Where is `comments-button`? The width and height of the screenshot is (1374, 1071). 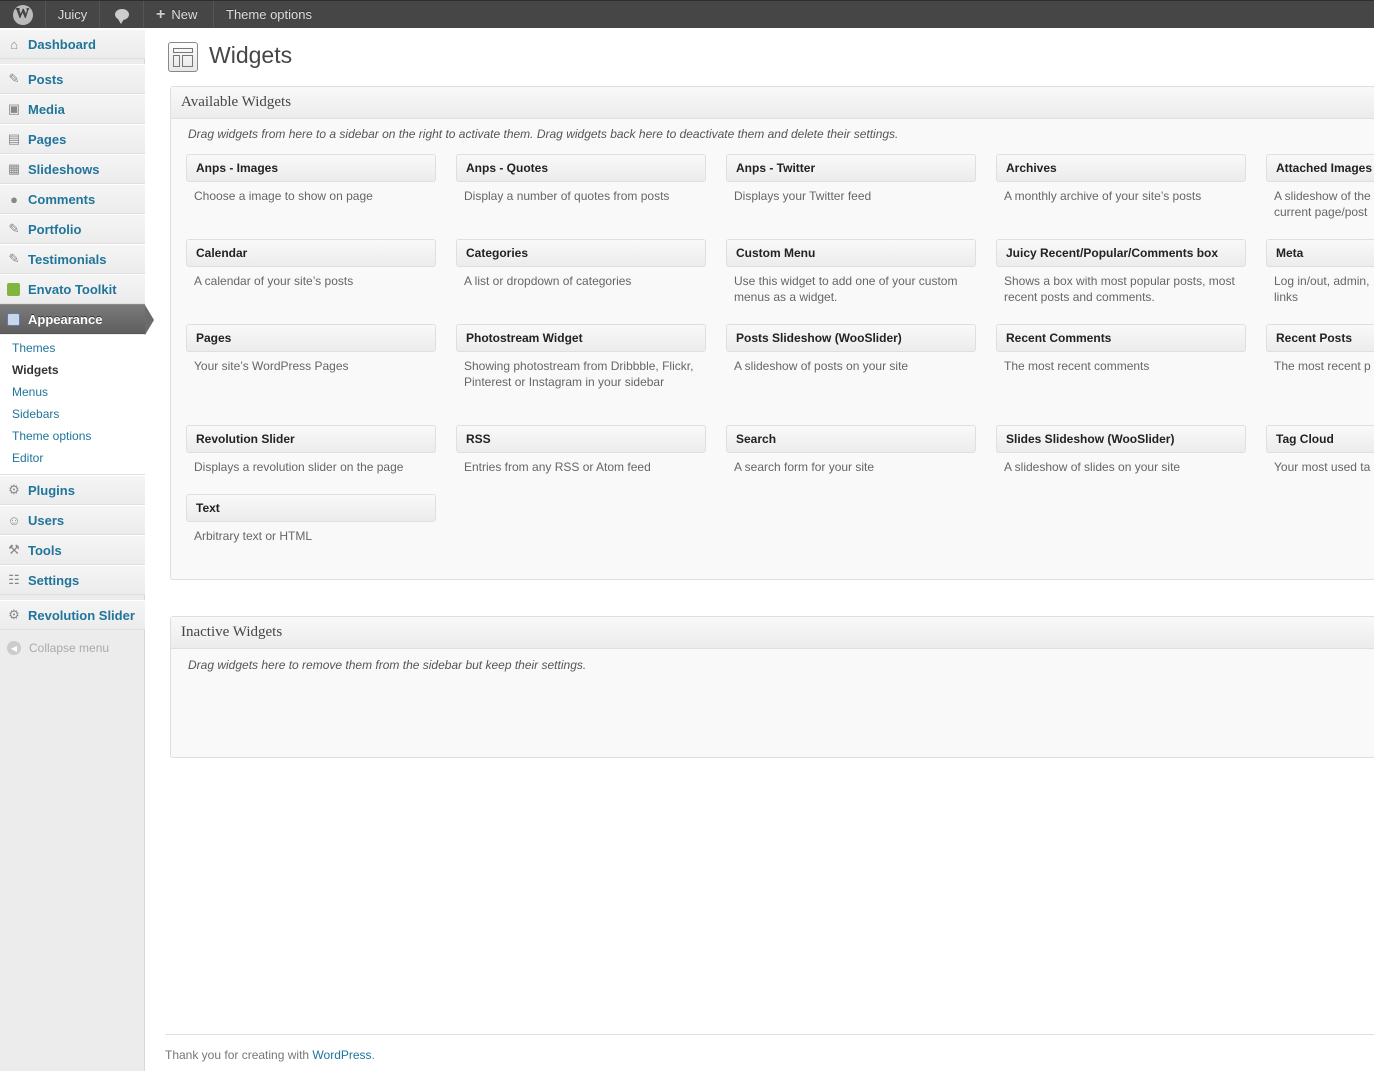
comments-button is located at coordinates (122, 14).